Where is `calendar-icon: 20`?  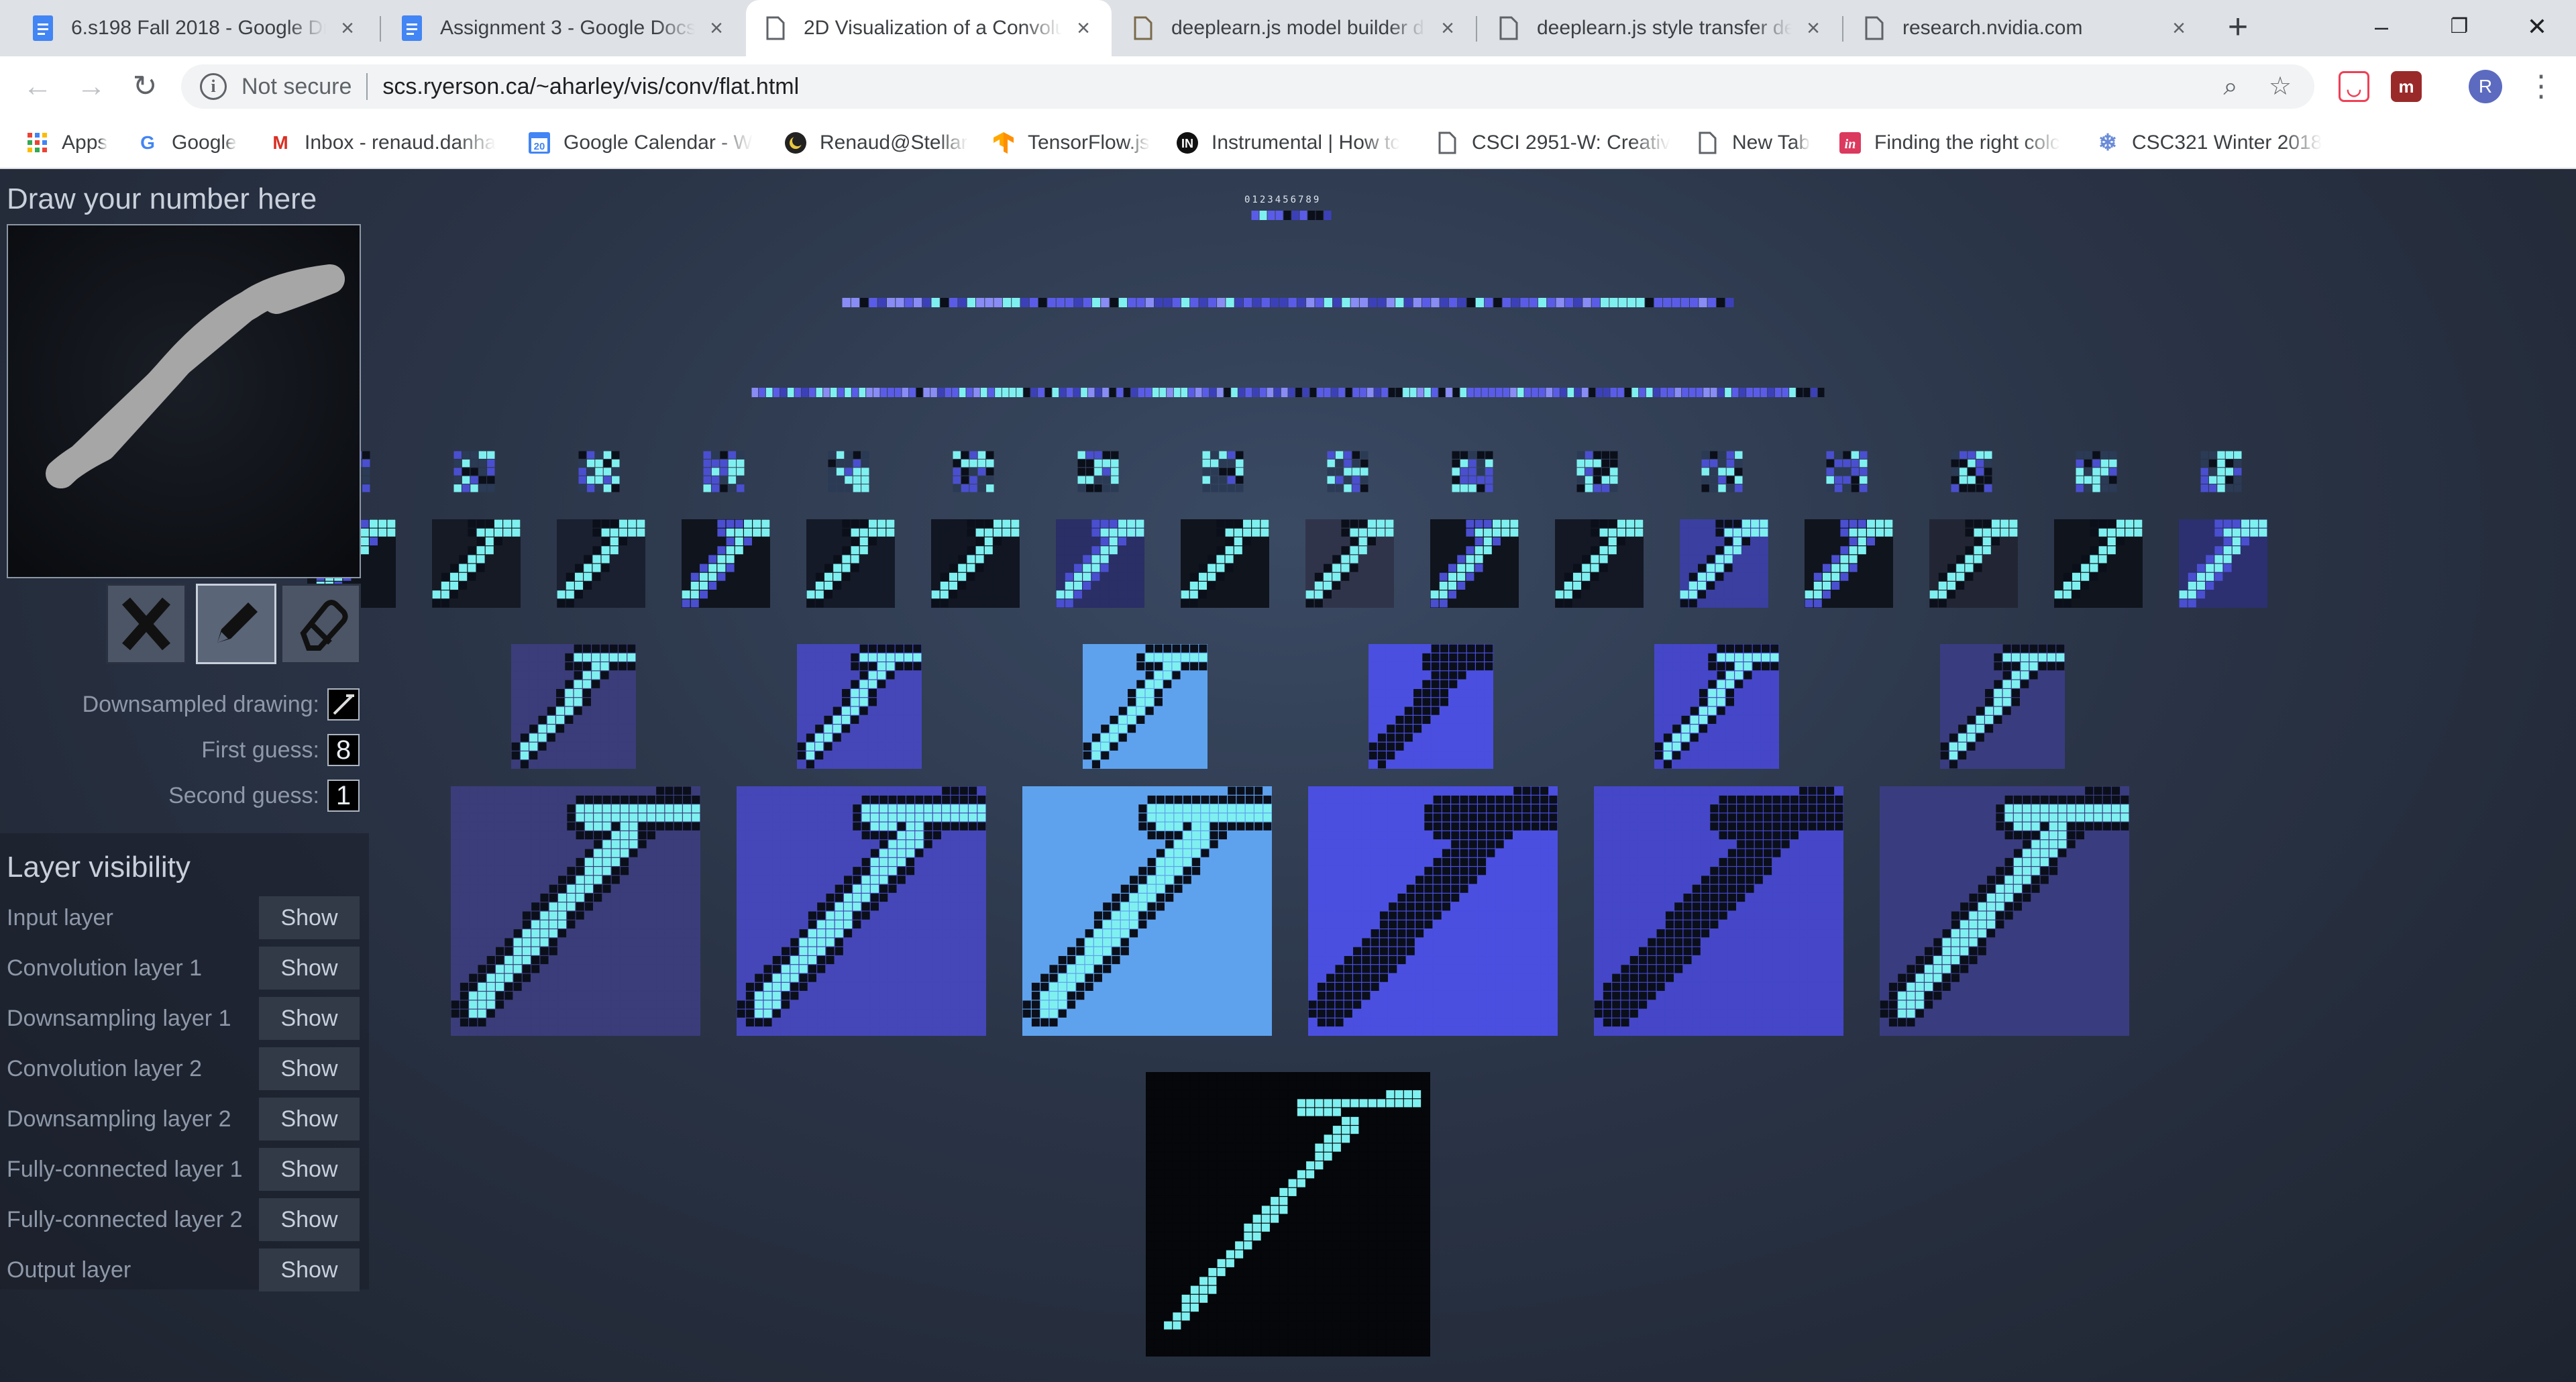
calendar-icon: 20 is located at coordinates (539, 143).